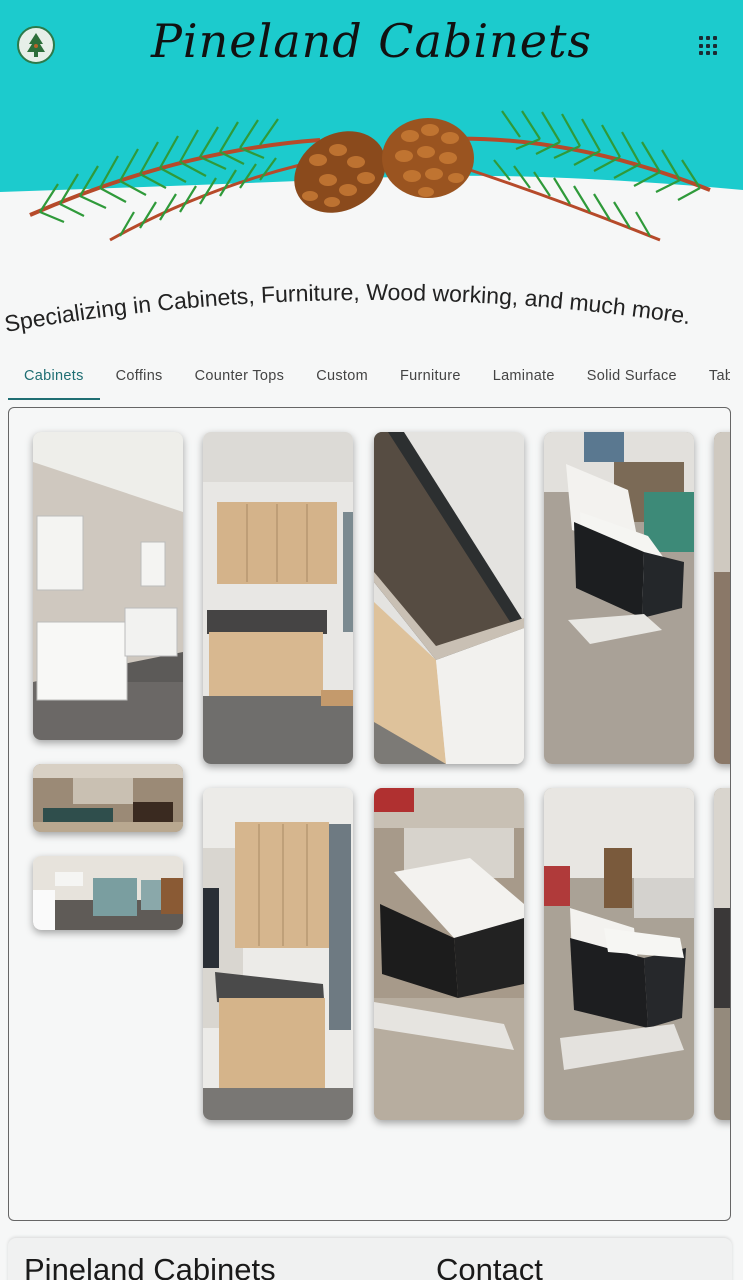 This screenshot has height=1280, width=743. I want to click on tab-coffins: Coffins, so click(139, 378).